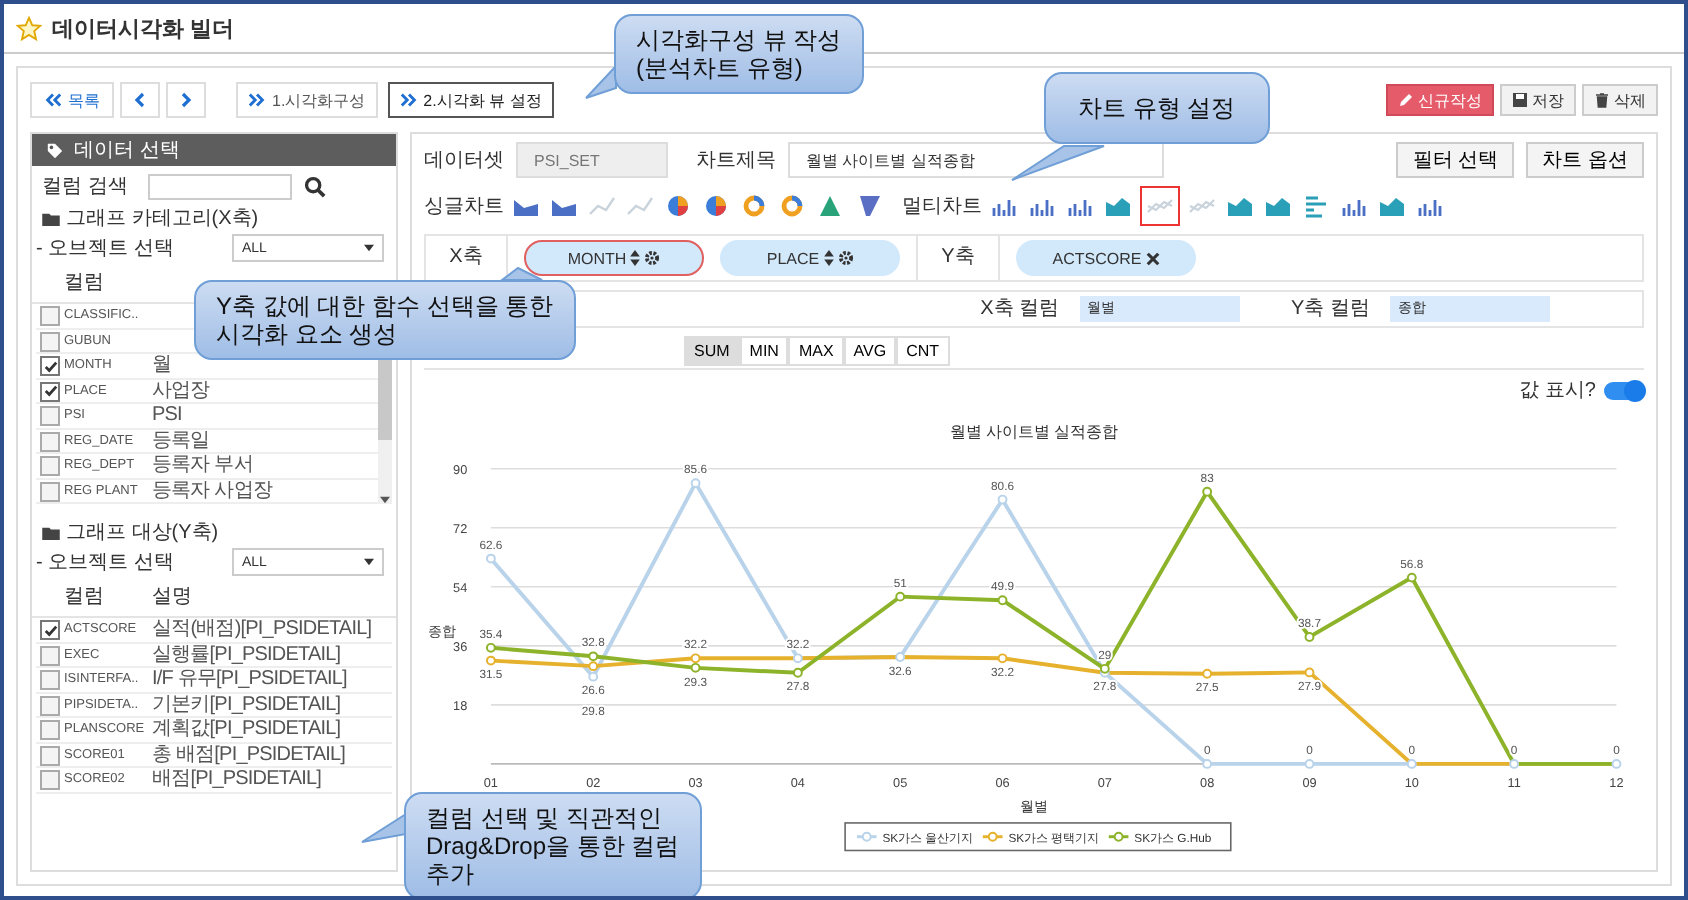 This screenshot has height=900, width=1688. Describe the element at coordinates (866, 836) in the screenshot. I see `legend-marker-icon` at that location.